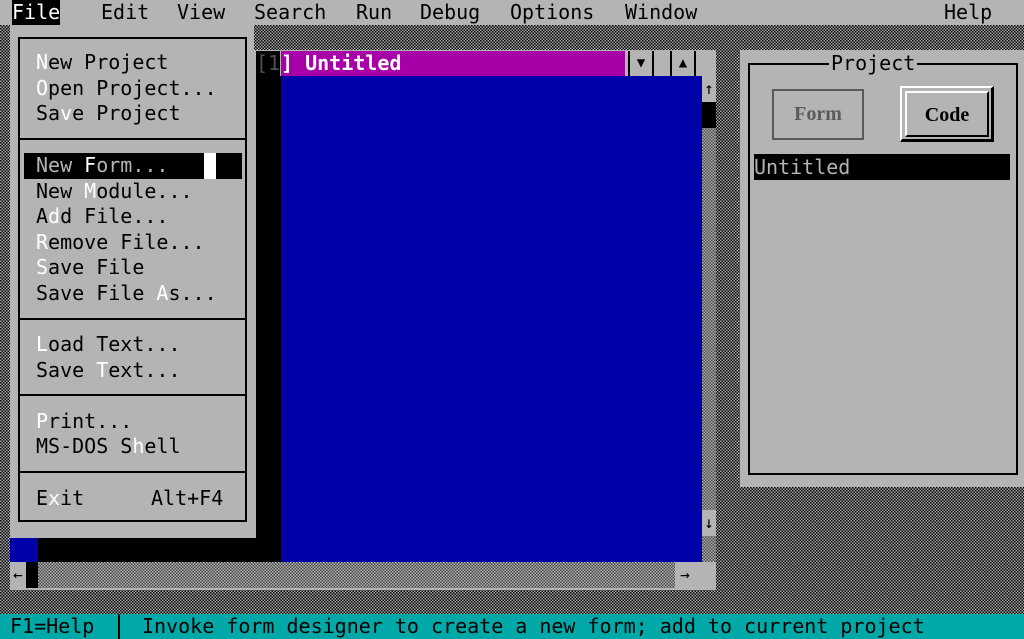 This screenshot has height=639, width=1024. I want to click on arrow-down-icon: ↓, so click(709, 522).